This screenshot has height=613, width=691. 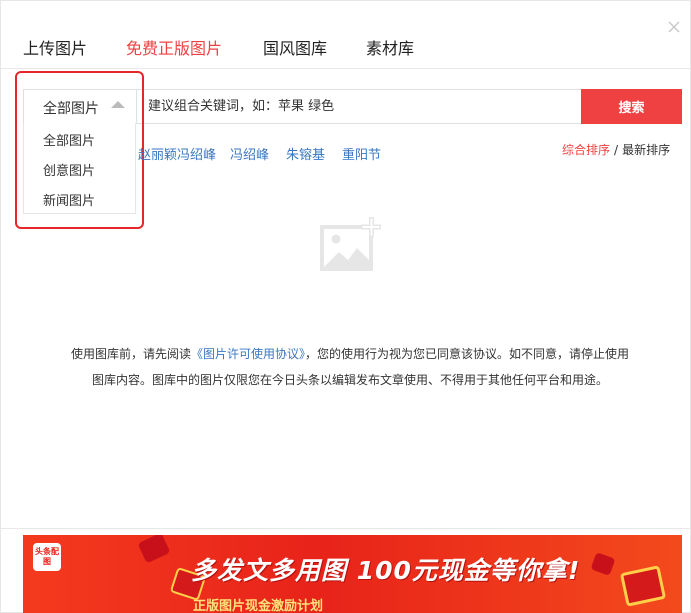 What do you see at coordinates (631, 106) in the screenshot?
I see `search-button: 搜索` at bounding box center [631, 106].